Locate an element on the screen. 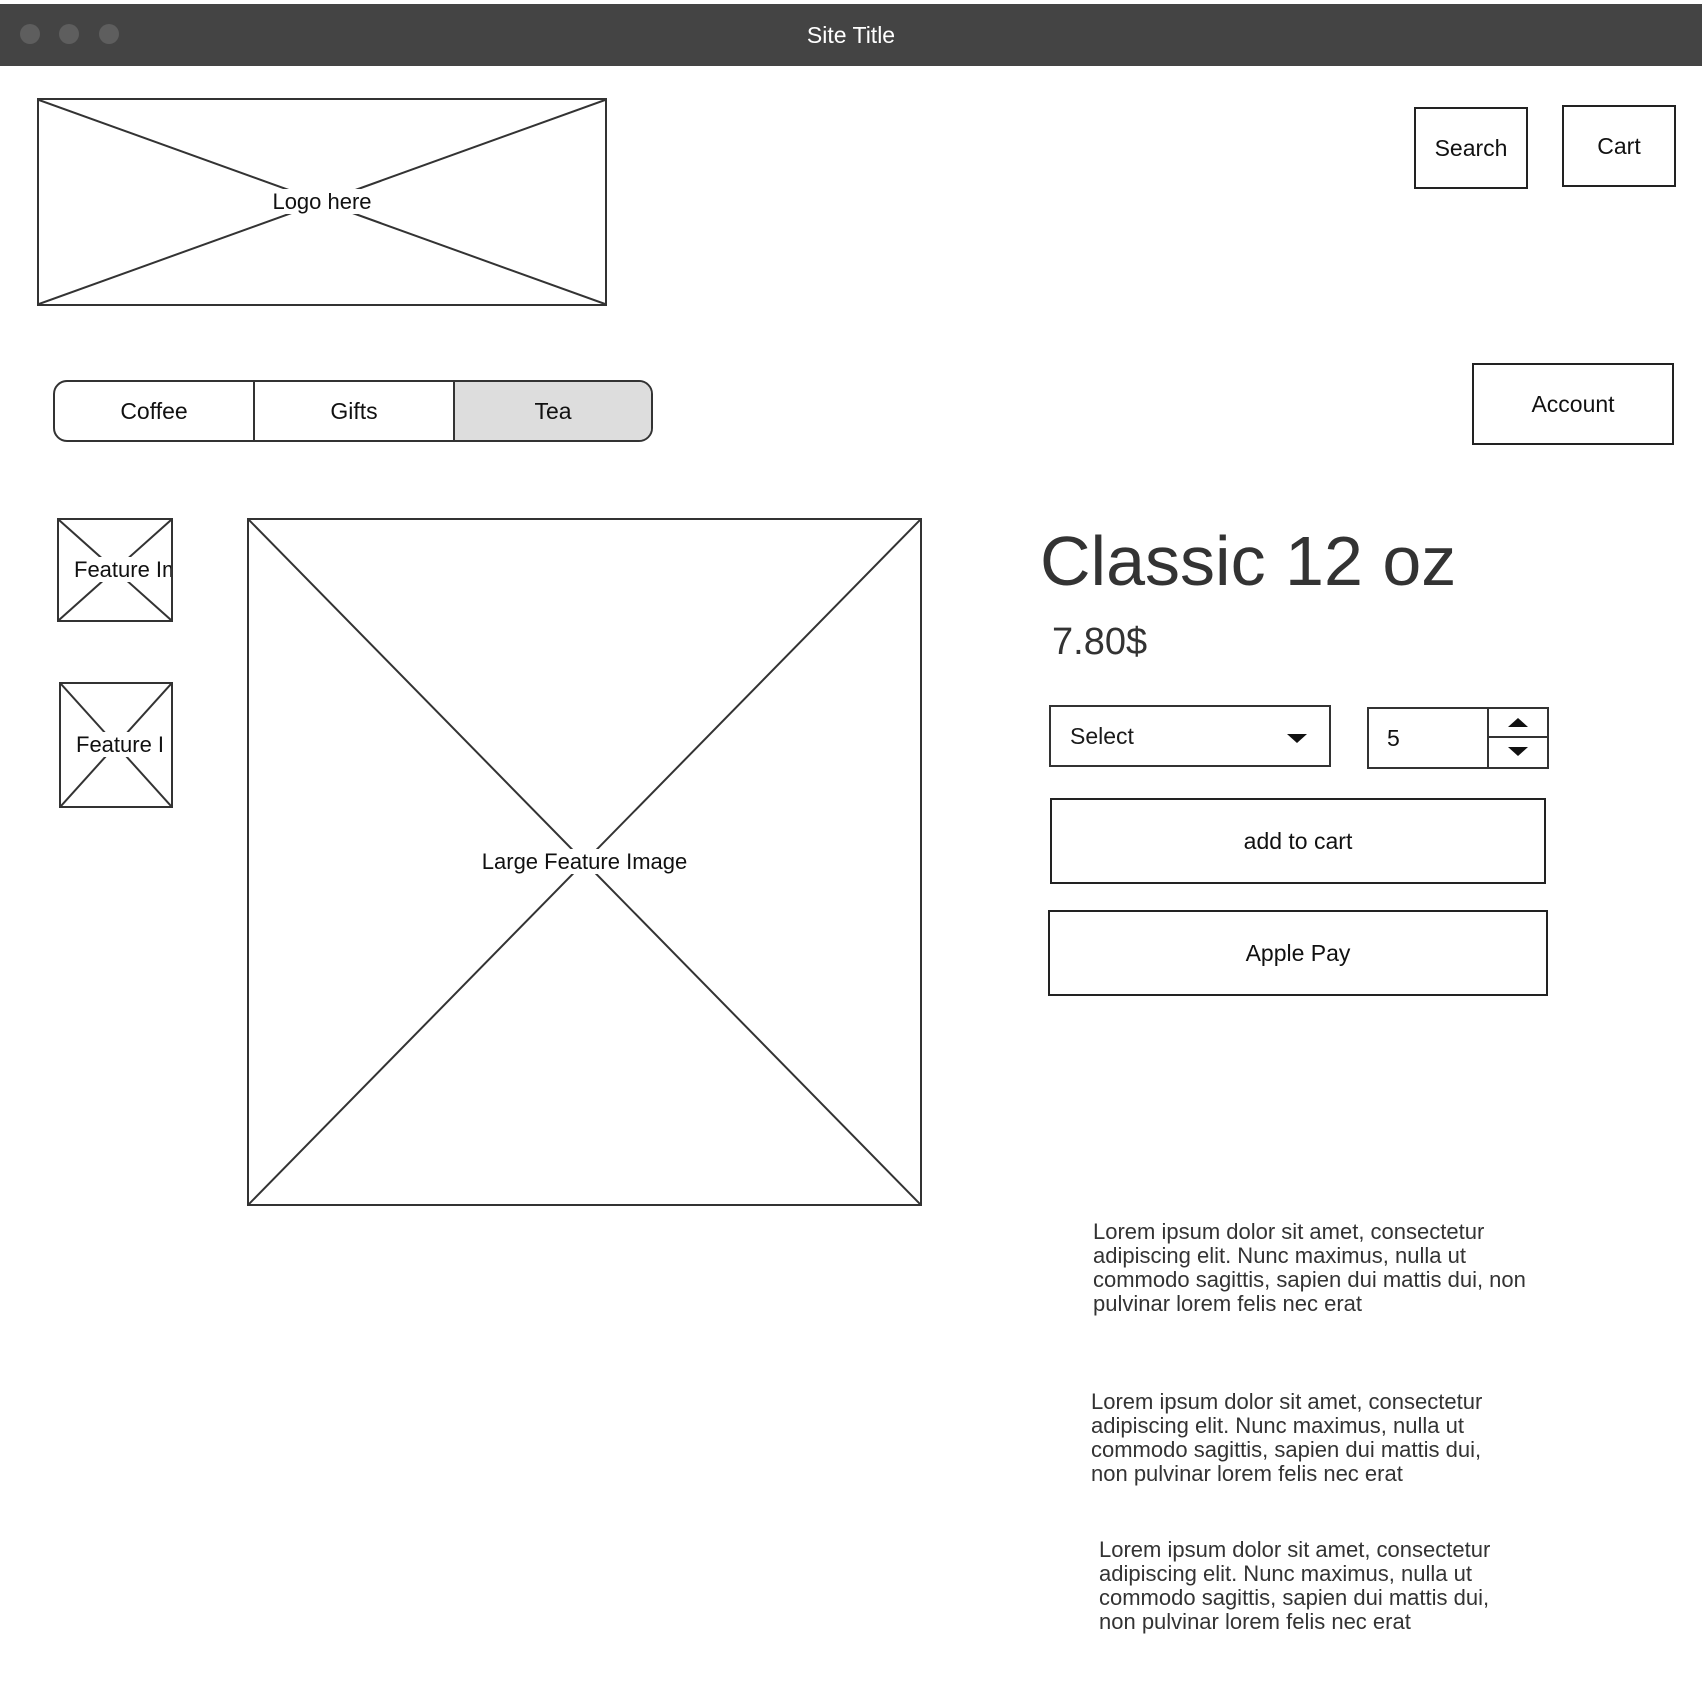  account-button: Account is located at coordinates (1573, 404).